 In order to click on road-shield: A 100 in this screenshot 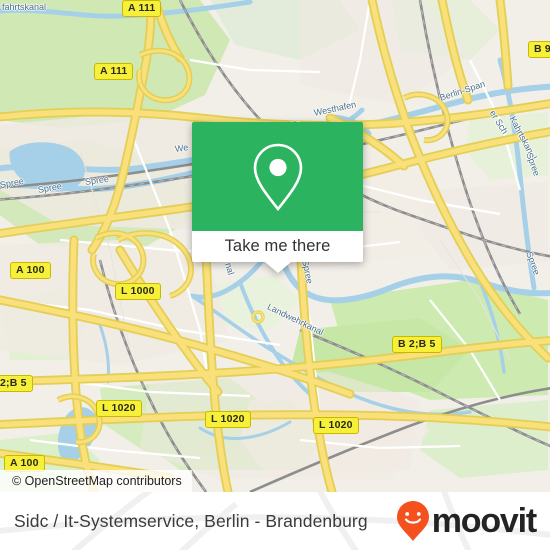, I will do `click(30, 270)`.